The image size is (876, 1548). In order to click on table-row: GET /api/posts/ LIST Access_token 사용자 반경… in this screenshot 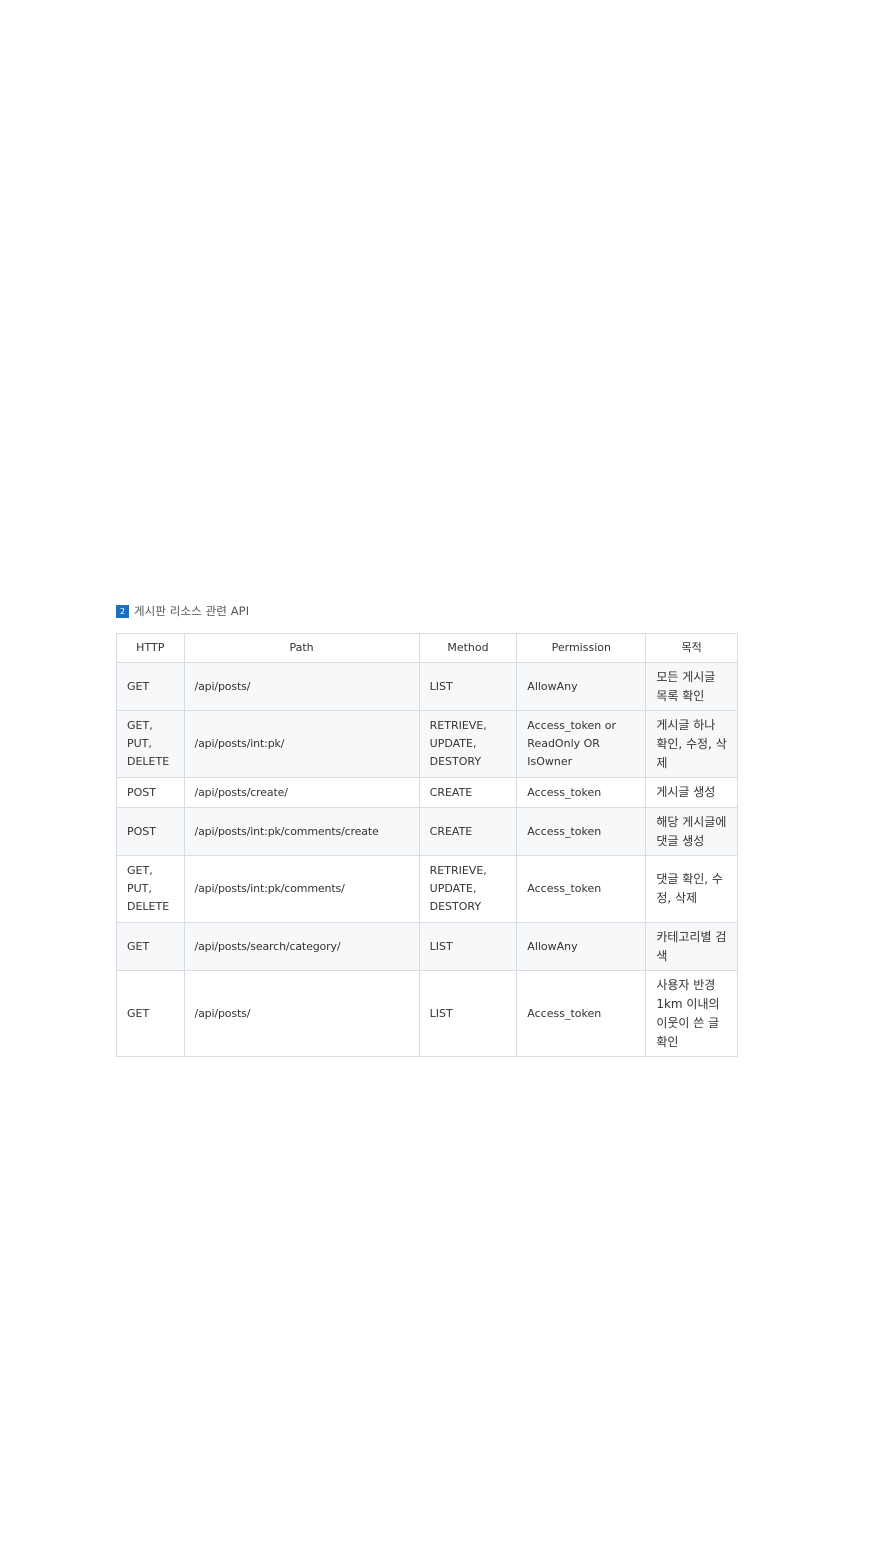, I will do `click(427, 1013)`.